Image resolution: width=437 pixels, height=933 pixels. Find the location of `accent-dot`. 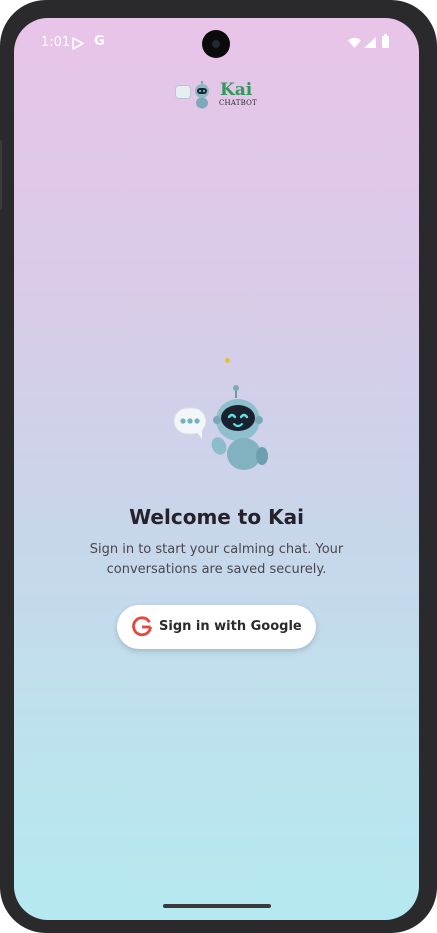

accent-dot is located at coordinates (227, 360).